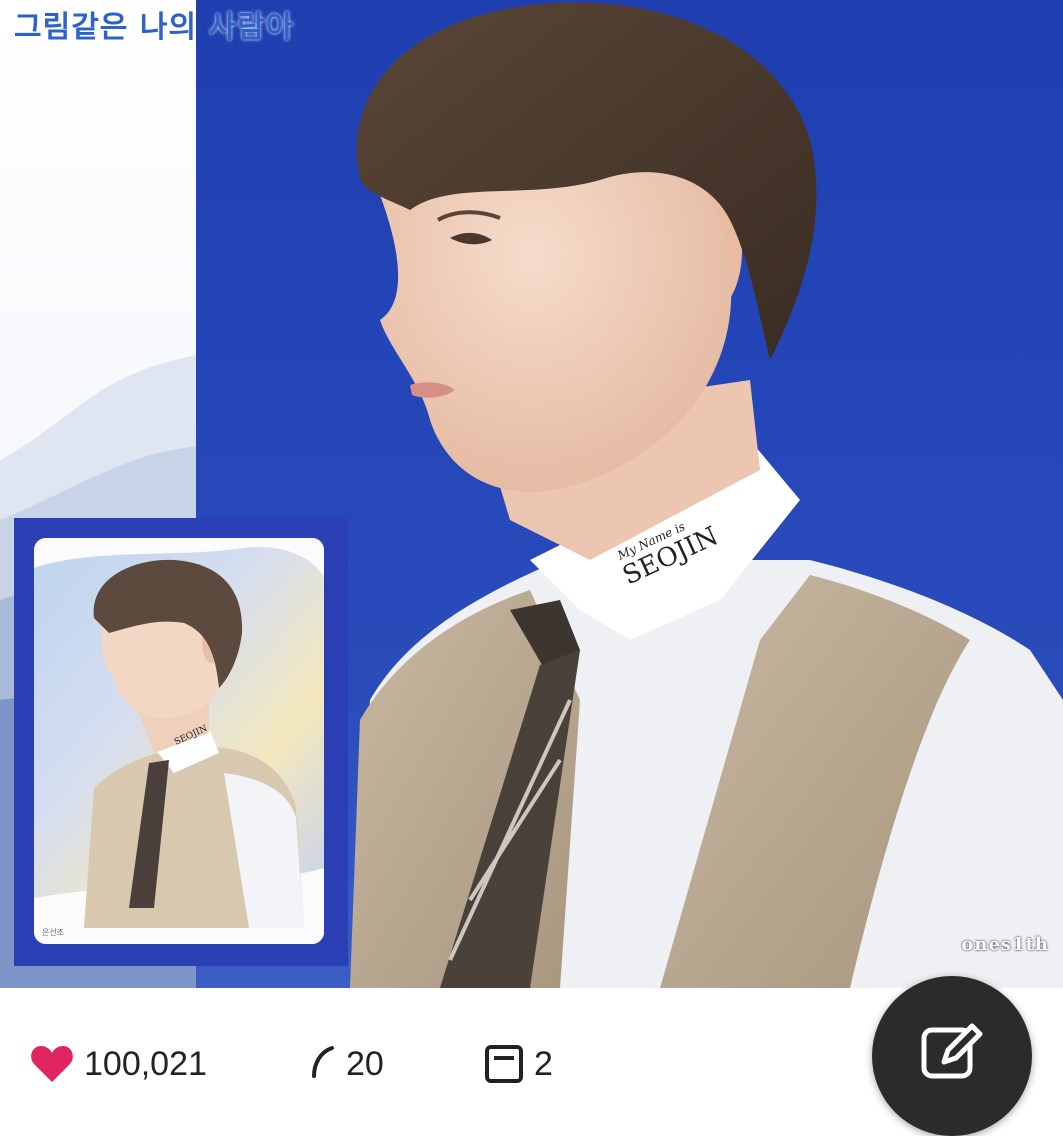  I want to click on watercolor-portrait: SEOJIN, so click(179, 741).